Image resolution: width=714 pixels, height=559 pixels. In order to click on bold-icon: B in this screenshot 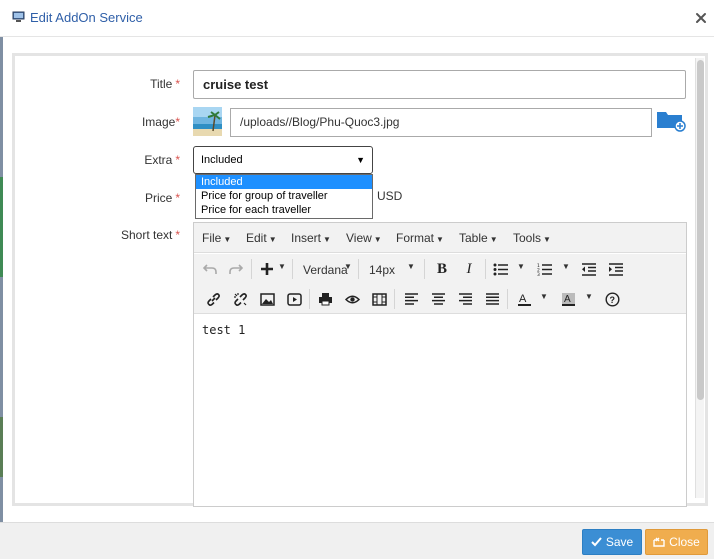, I will do `click(442, 269)`.